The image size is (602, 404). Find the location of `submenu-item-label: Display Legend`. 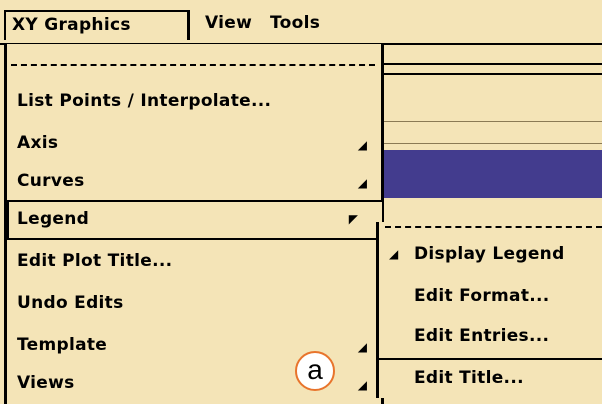

submenu-item-label: Display Legend is located at coordinates (489, 254).